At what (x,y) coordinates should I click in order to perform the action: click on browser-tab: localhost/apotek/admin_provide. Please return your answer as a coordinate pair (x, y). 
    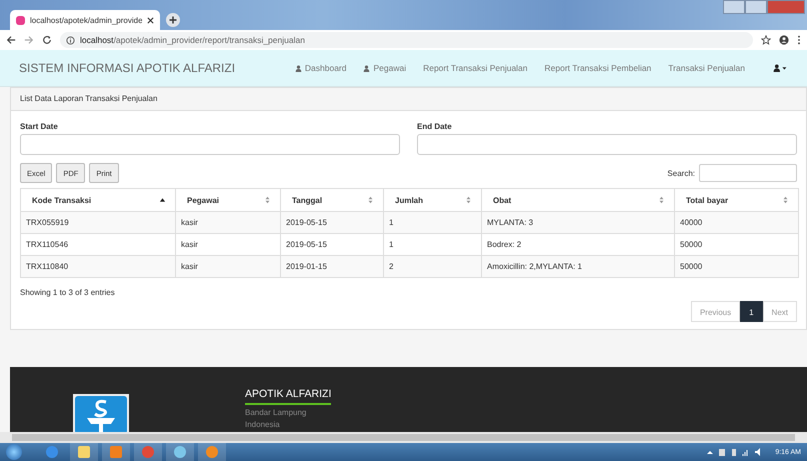
    Looking at the image, I should click on (85, 20).